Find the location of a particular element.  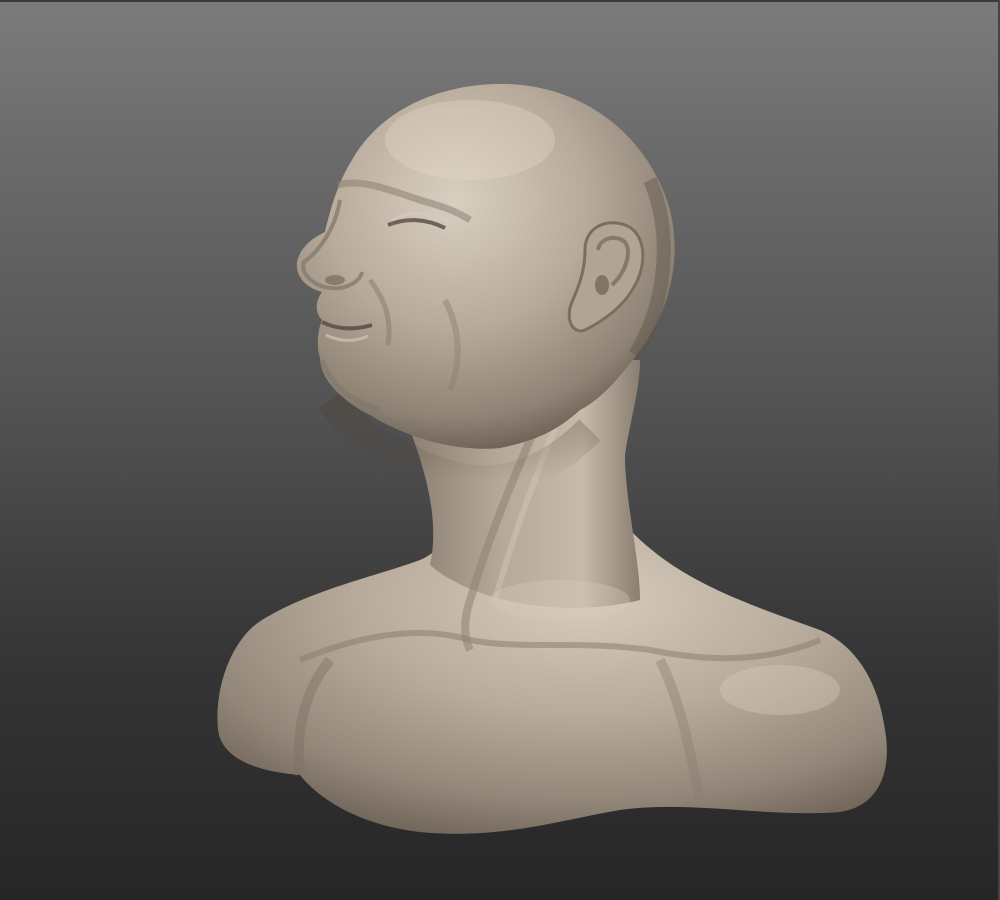

shoulder-highlight-right is located at coordinates (780, 690).